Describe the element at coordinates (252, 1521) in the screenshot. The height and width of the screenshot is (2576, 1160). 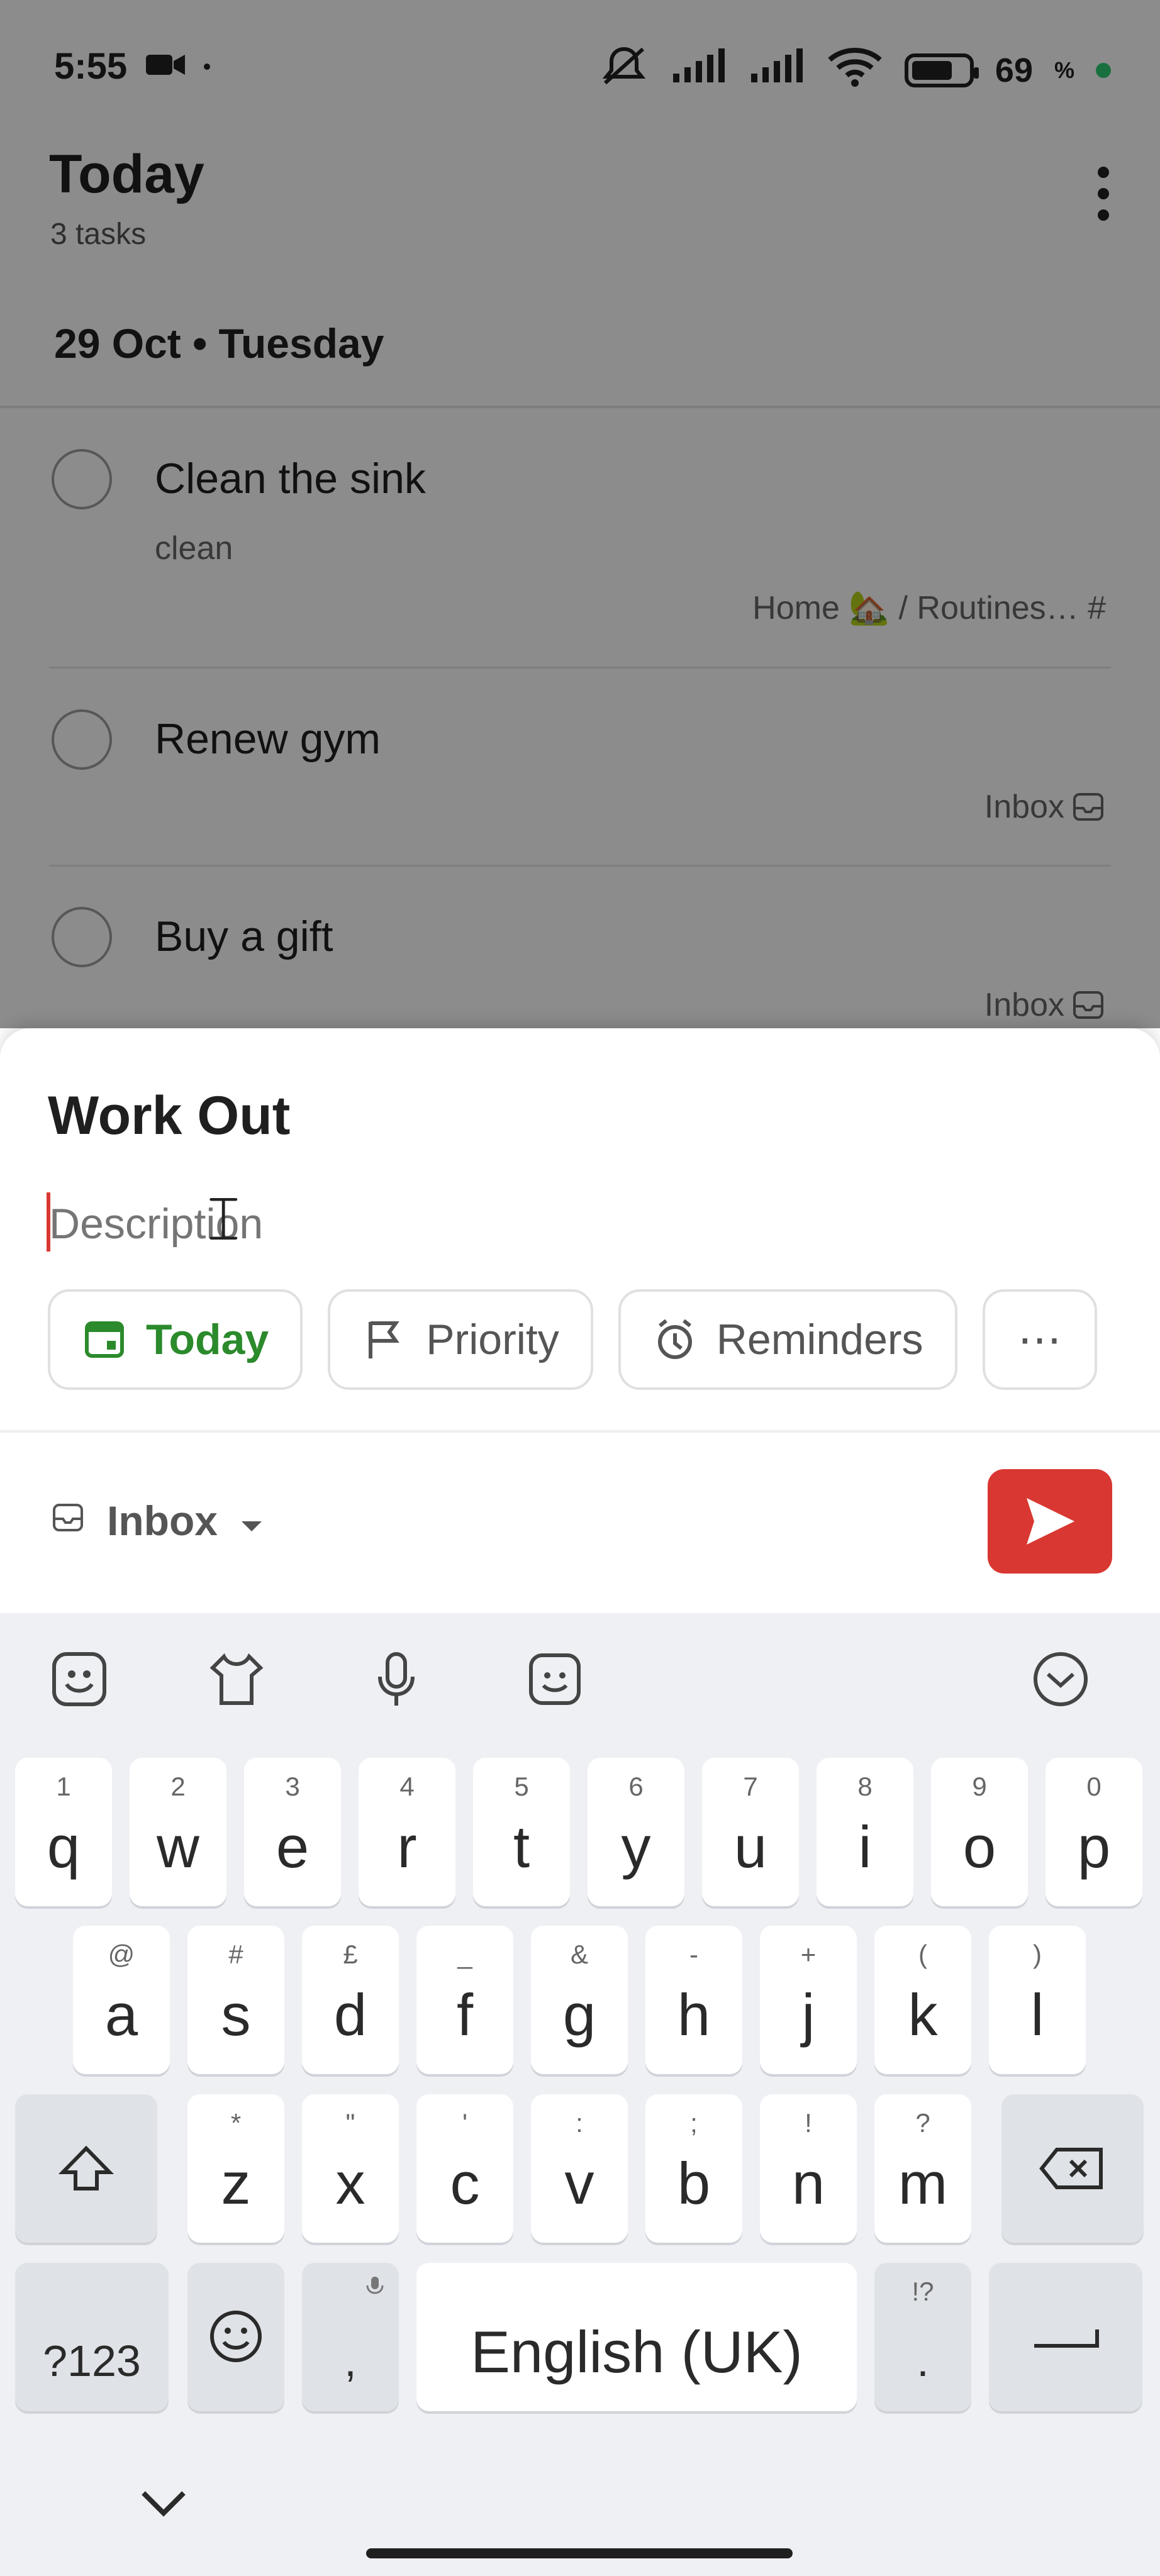
I see `caret-down-icon` at that location.